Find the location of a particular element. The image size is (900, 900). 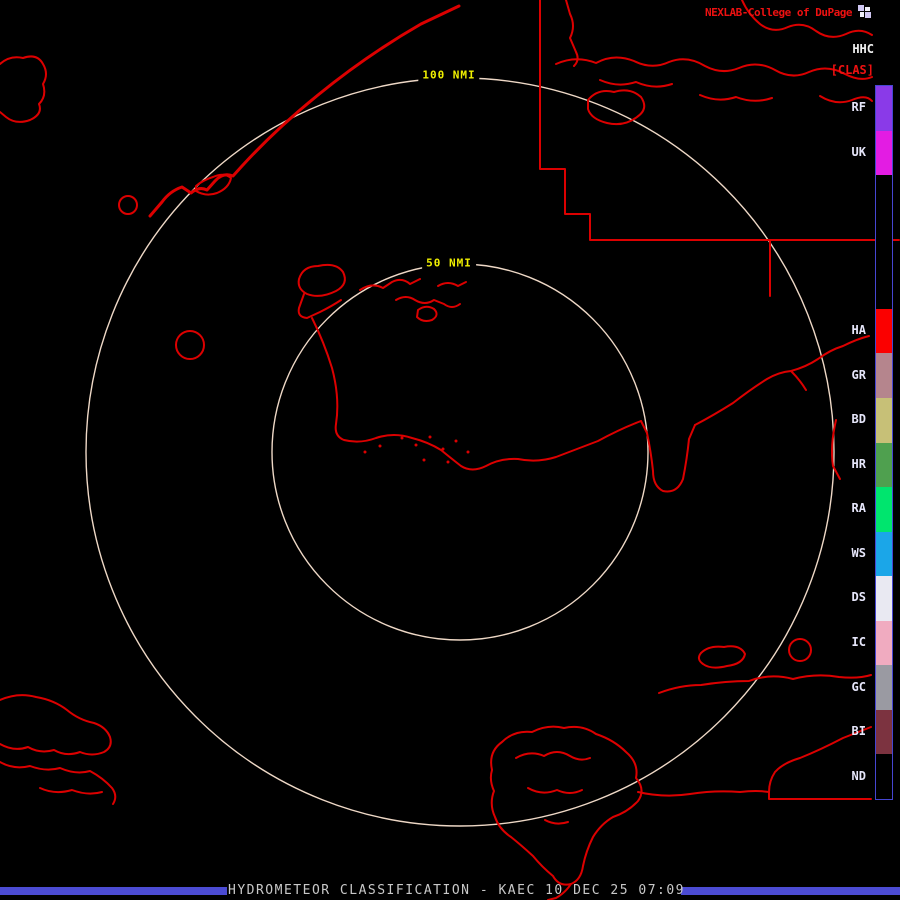

coast-connector-southeast is located at coordinates (703, 793).